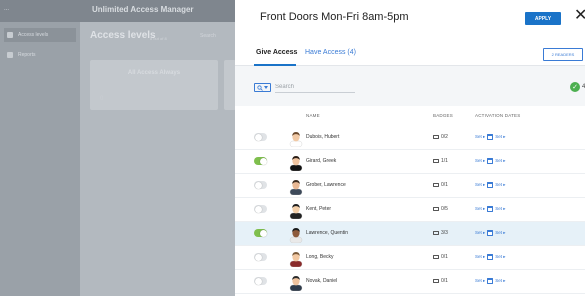 The width and height of the screenshot is (585, 296). What do you see at coordinates (315, 87) in the screenshot?
I see `search-input` at bounding box center [315, 87].